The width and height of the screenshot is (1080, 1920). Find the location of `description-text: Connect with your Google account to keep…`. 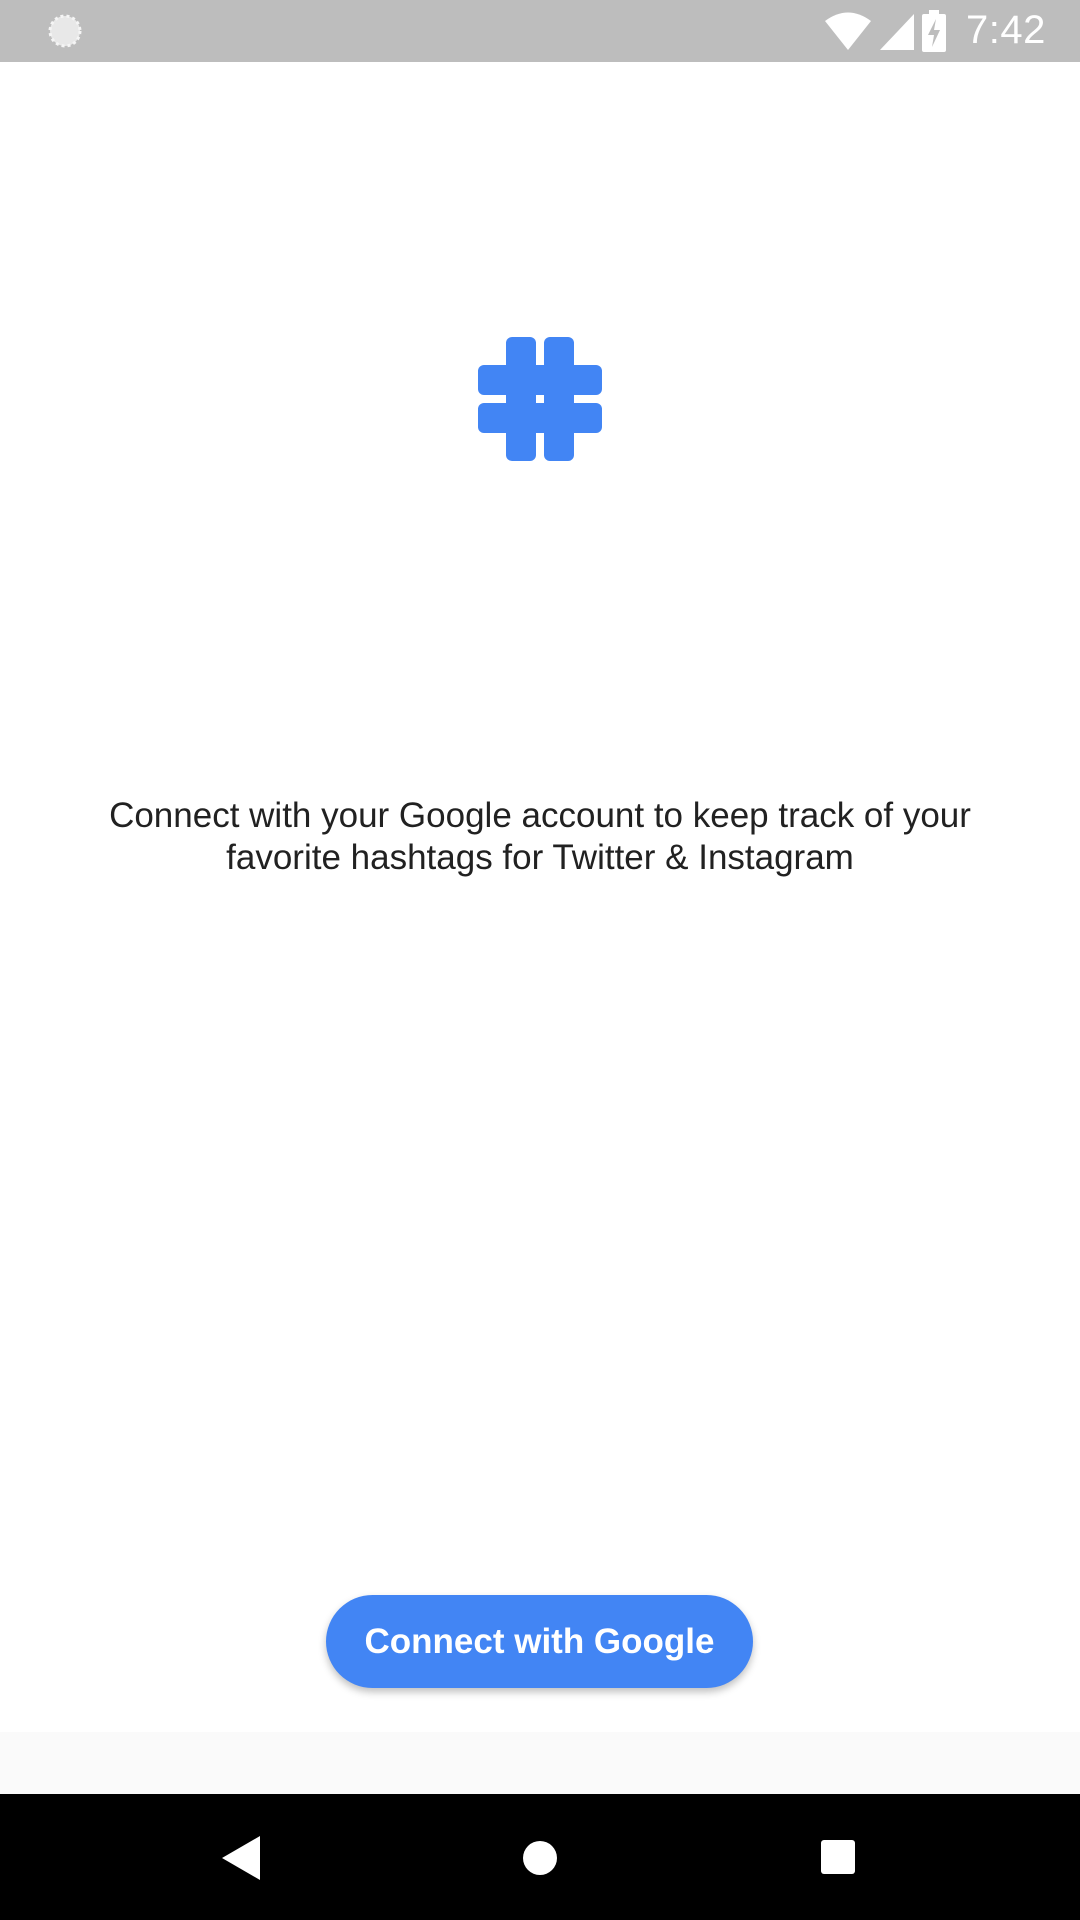

description-text: Connect with your Google account to keep… is located at coordinates (540, 836).